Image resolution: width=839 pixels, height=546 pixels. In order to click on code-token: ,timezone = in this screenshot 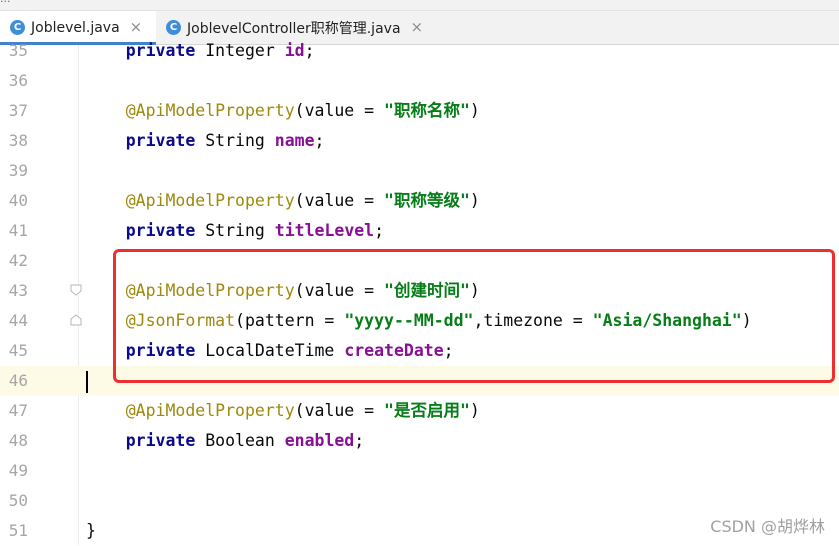, I will do `click(533, 320)`.